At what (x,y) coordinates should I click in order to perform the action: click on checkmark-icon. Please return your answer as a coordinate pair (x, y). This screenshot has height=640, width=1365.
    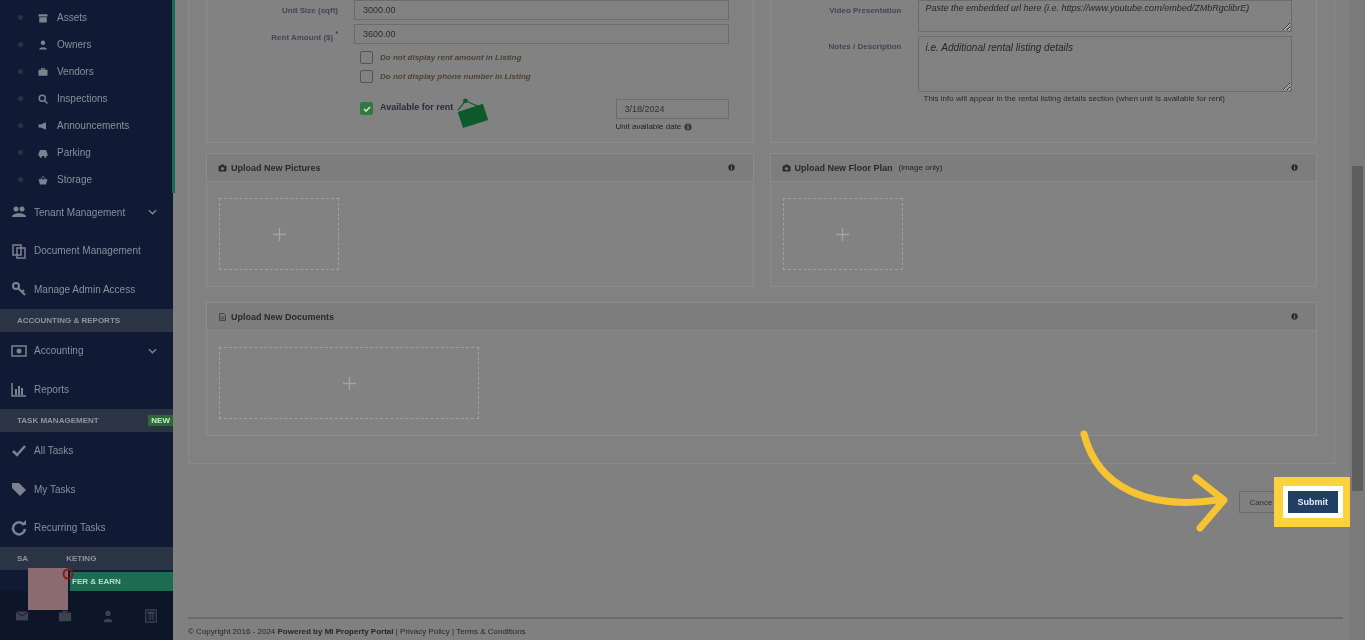
    Looking at the image, I should click on (366, 108).